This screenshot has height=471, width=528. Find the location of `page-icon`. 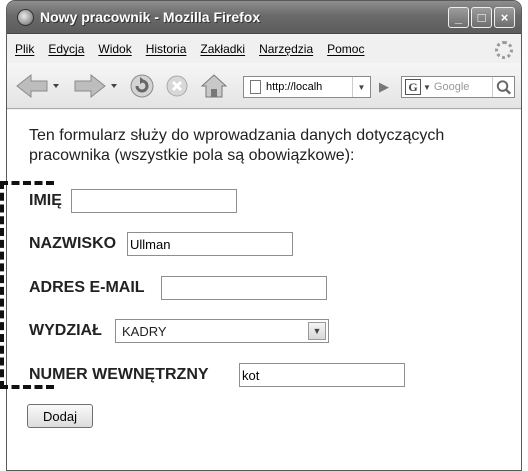

page-icon is located at coordinates (255, 87).